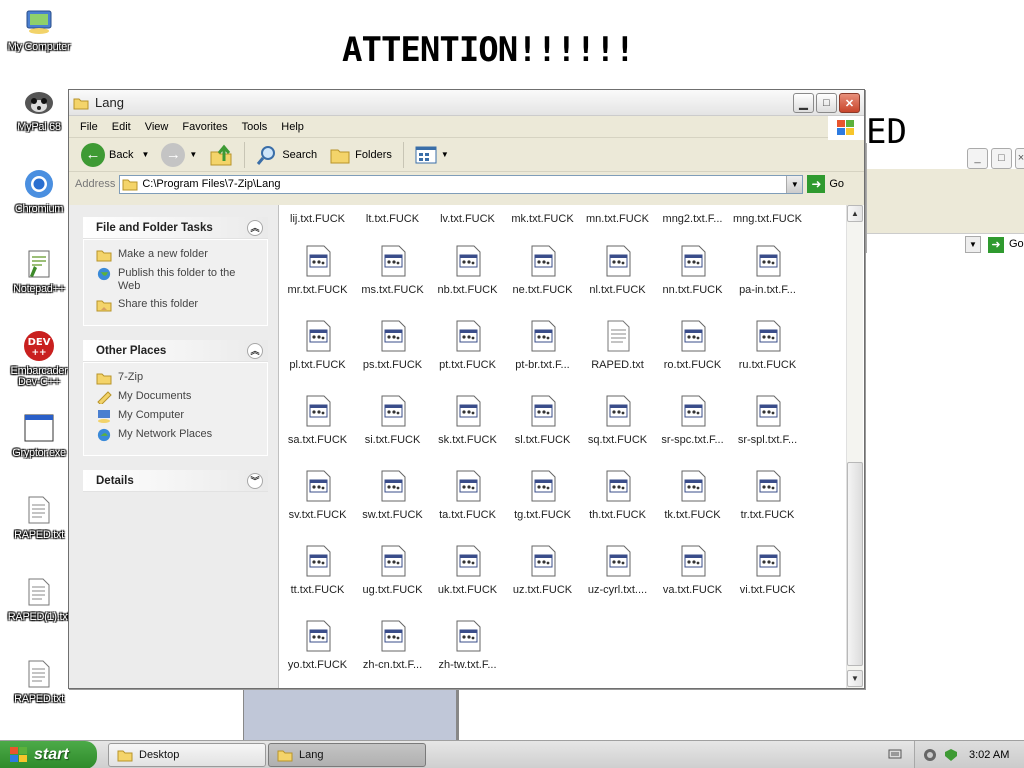 Image resolution: width=1024 pixels, height=768 pixels. Describe the element at coordinates (461, 184) in the screenshot. I see `address-input: C:\Program Files\7-Zip\Lang ▼` at that location.